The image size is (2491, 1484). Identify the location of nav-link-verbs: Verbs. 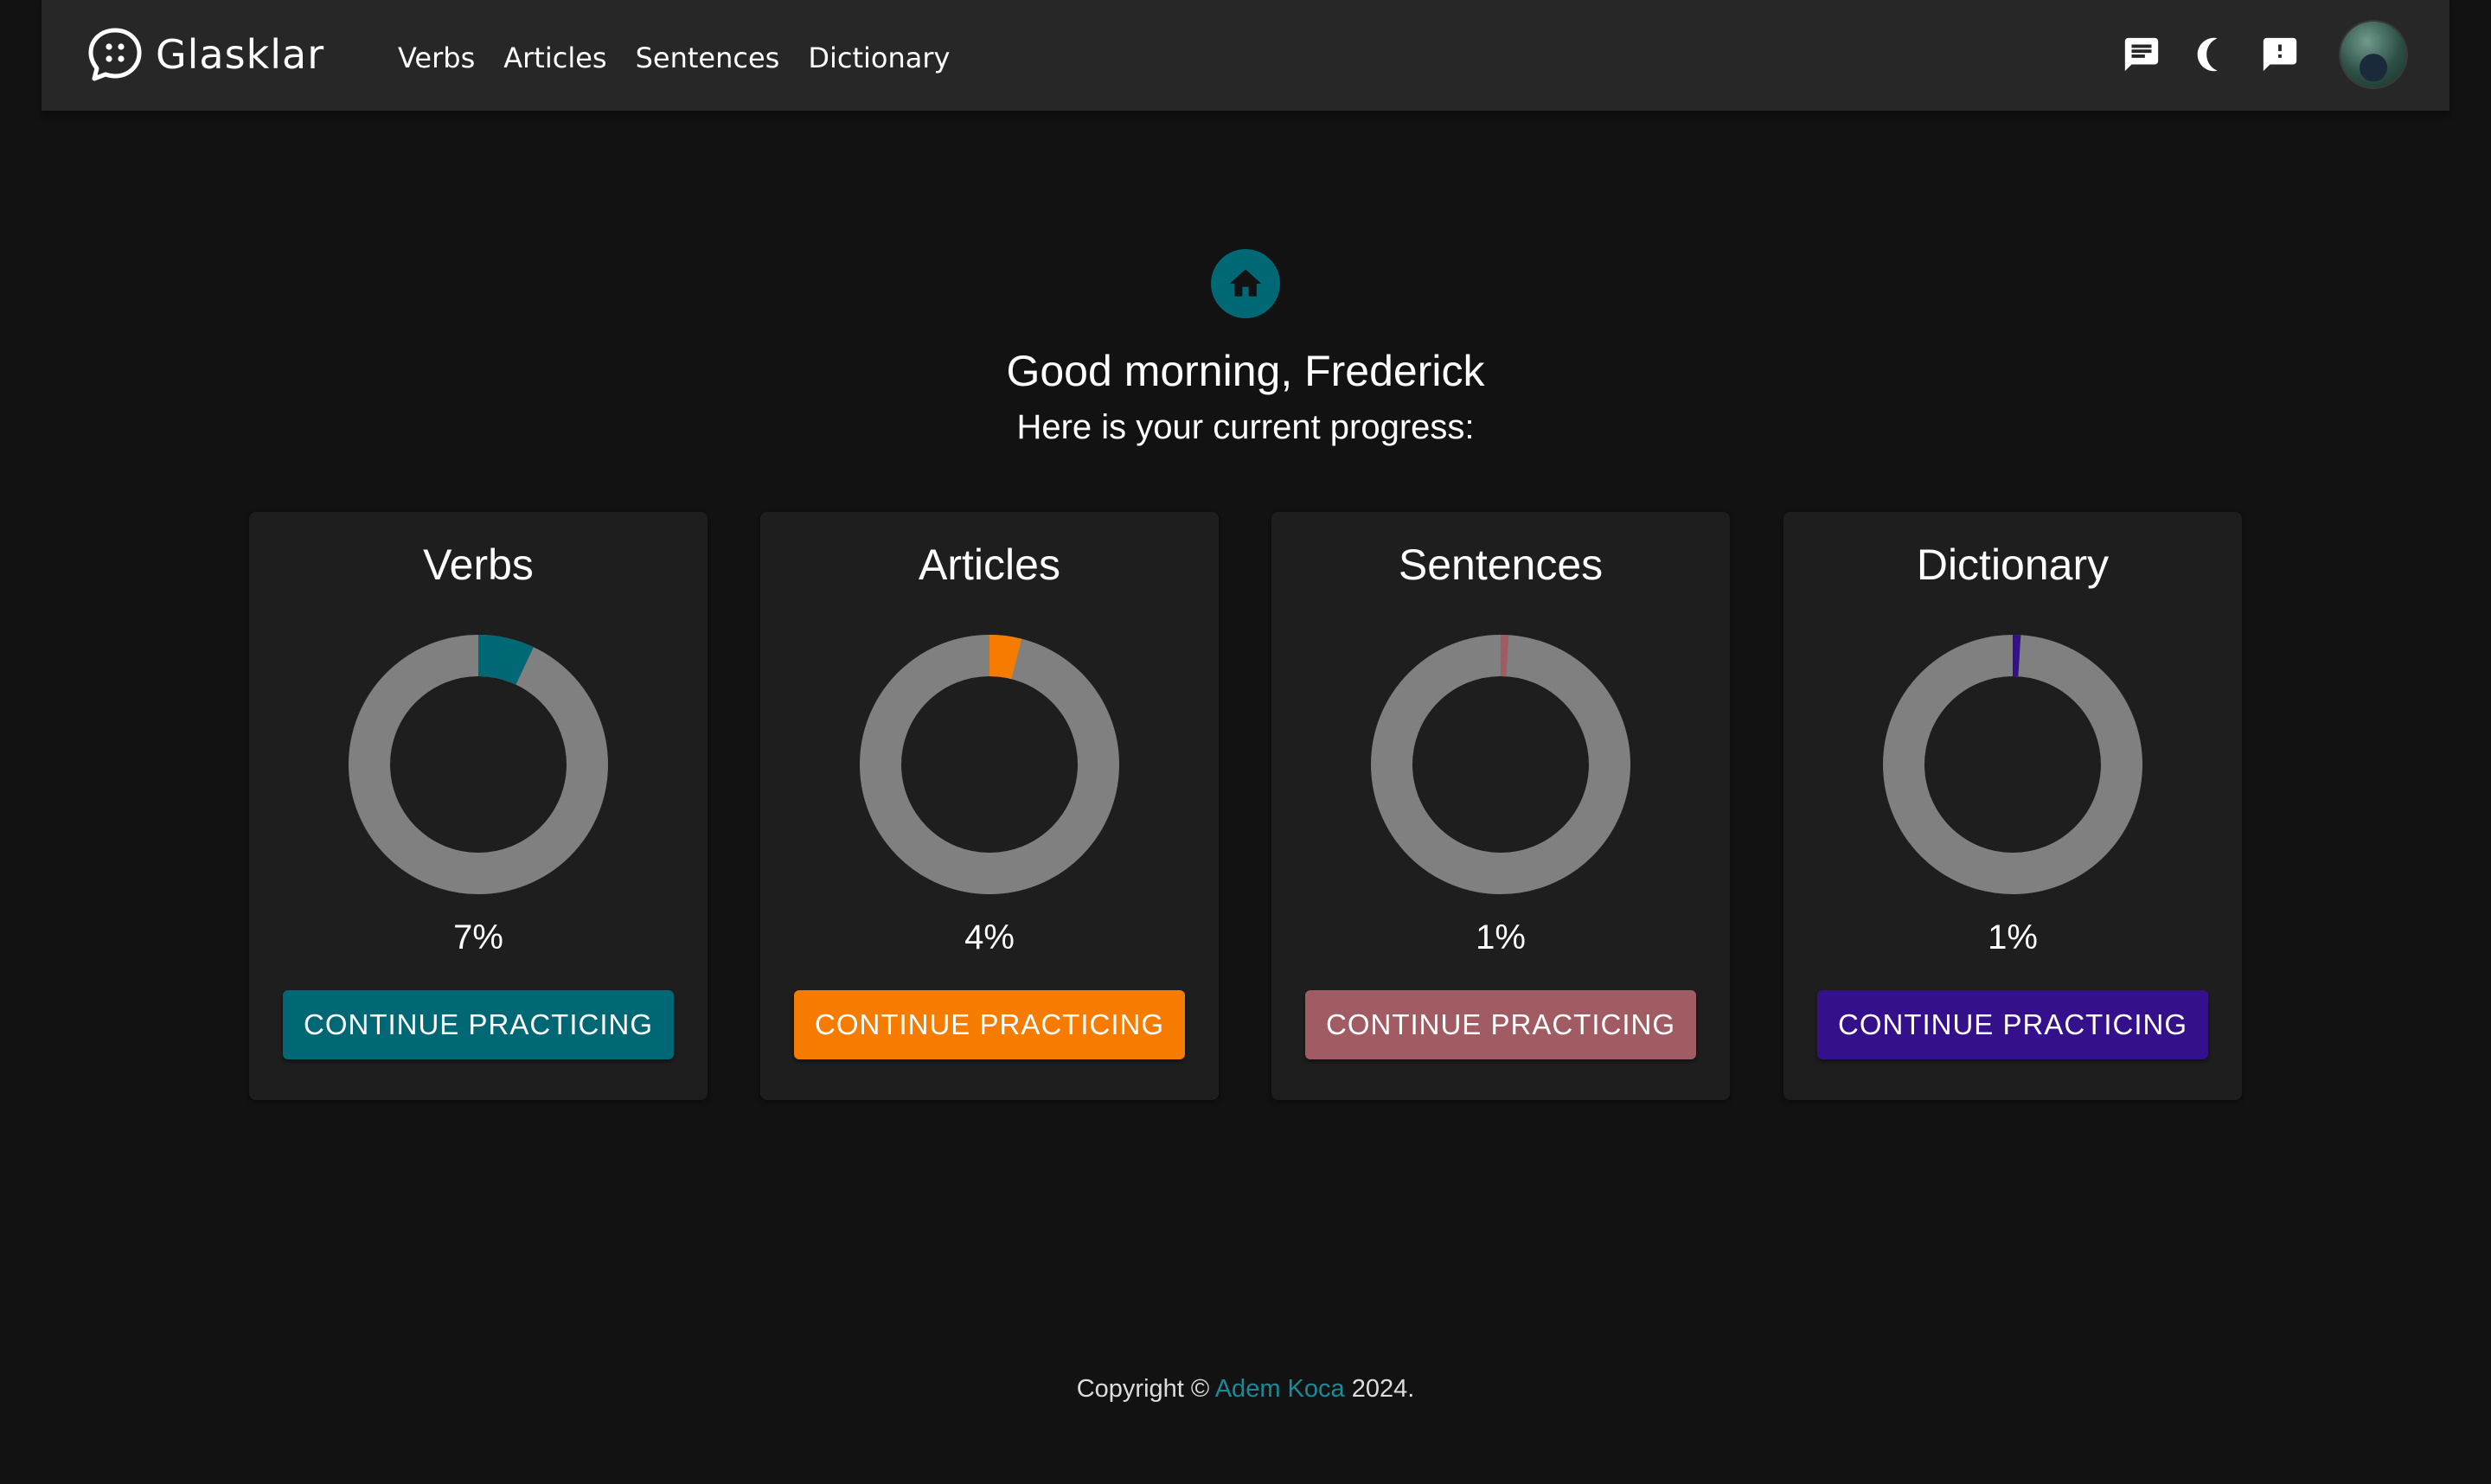
(436, 58).